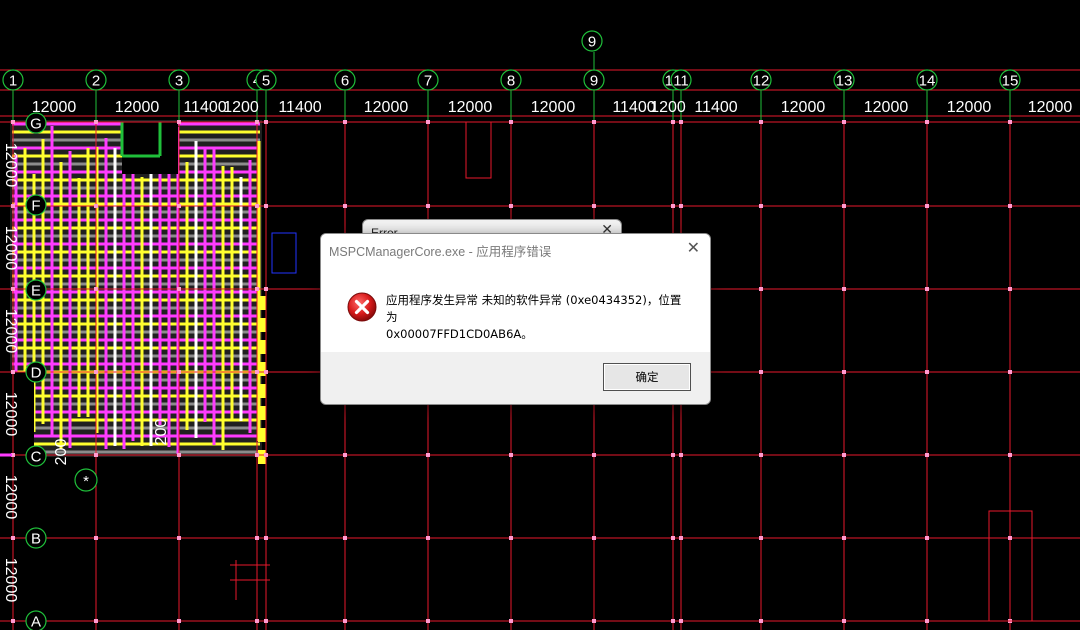  I want to click on star-marker: *, so click(86, 481).